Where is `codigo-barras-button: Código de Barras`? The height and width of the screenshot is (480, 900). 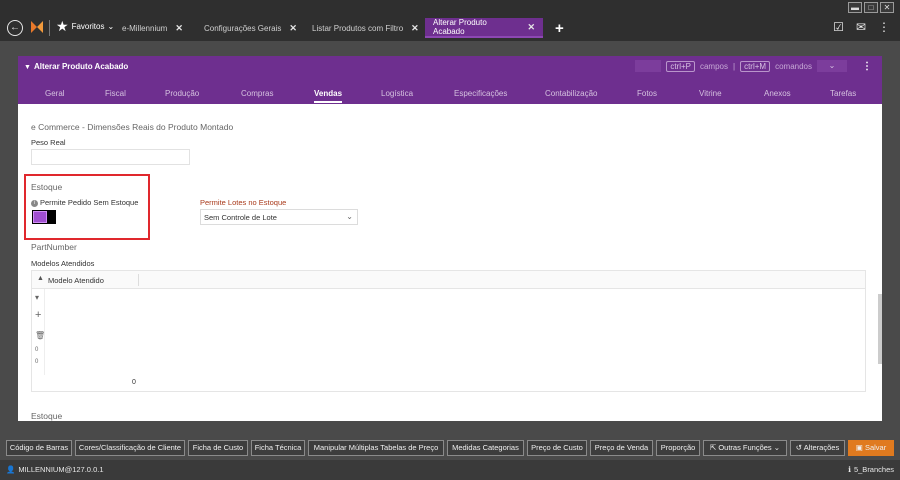
codigo-barras-button: Código de Barras is located at coordinates (39, 448).